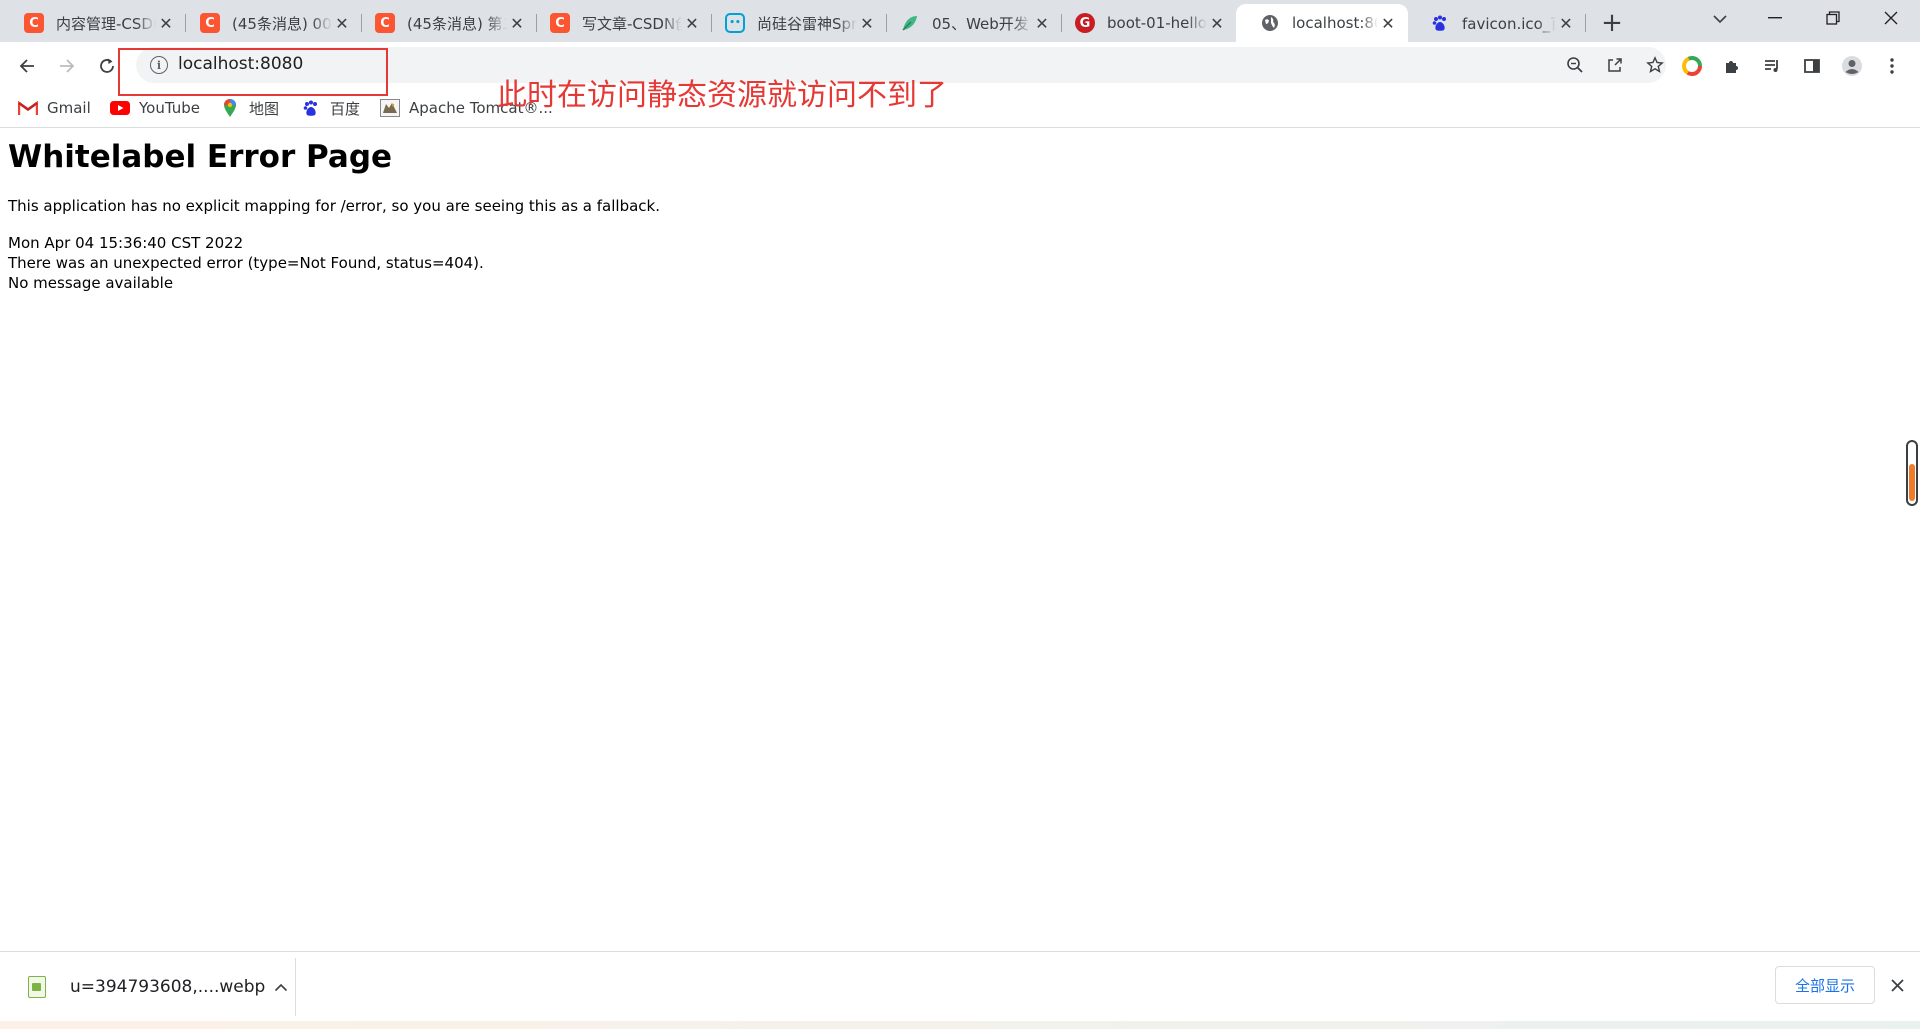 The width and height of the screenshot is (1920, 1029). Describe the element at coordinates (632, 23) in the screenshot. I see `tab-title: 写文章-CSDN创作中心` at that location.